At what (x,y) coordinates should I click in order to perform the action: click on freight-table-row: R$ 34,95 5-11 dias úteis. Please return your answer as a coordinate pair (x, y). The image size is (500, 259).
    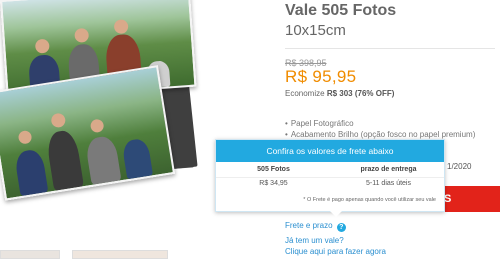
    Looking at the image, I should click on (330, 185).